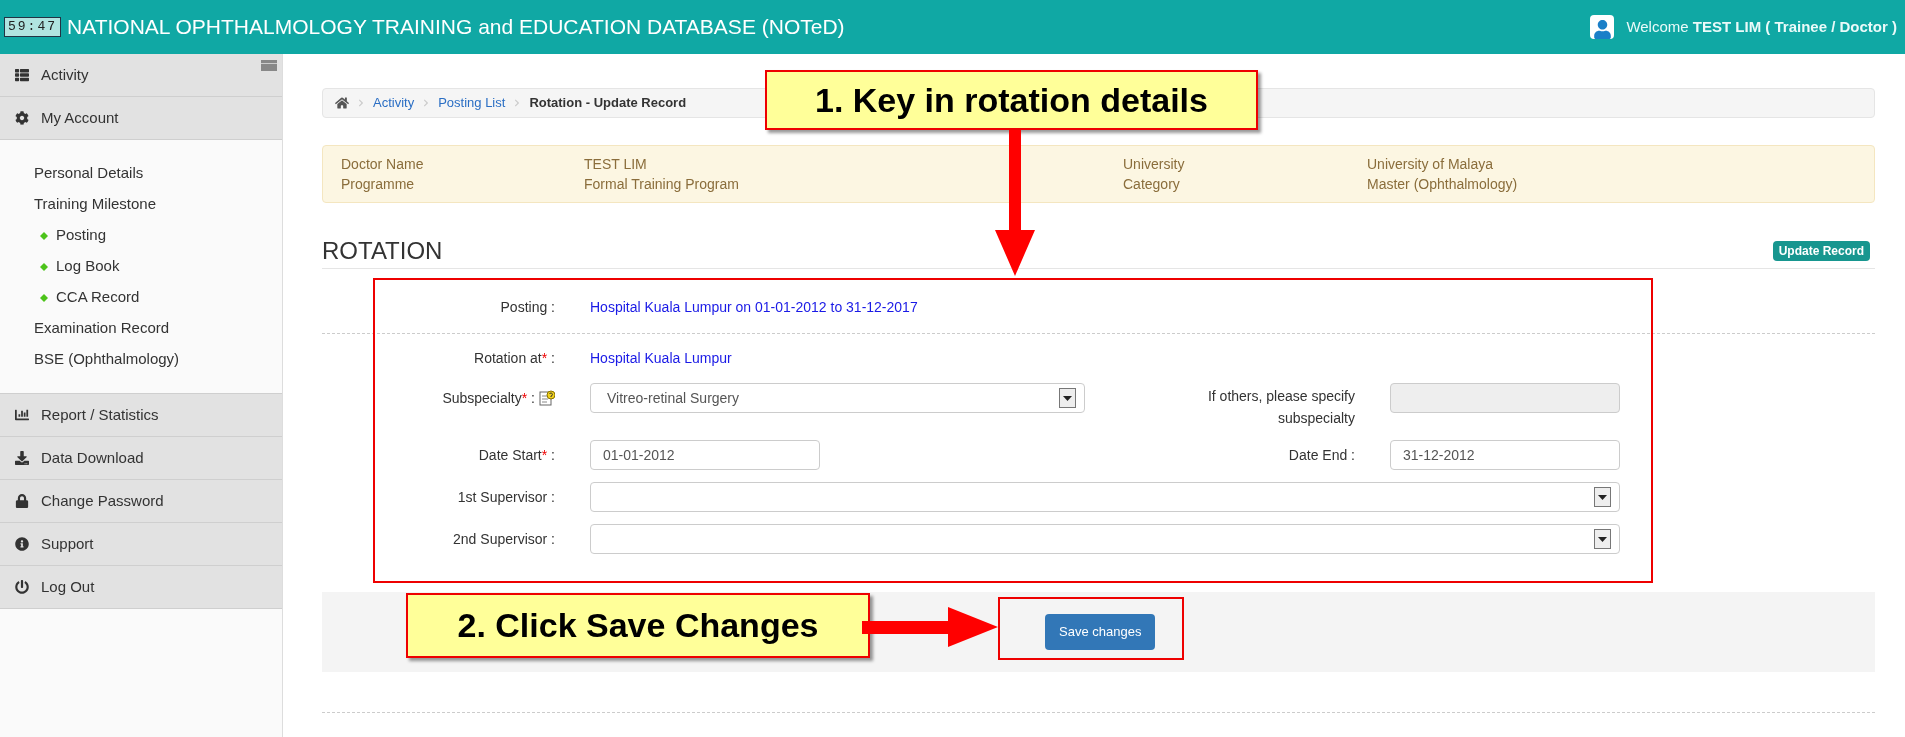 The image size is (1905, 737). I want to click on field-label: Date Start* :, so click(516, 455).